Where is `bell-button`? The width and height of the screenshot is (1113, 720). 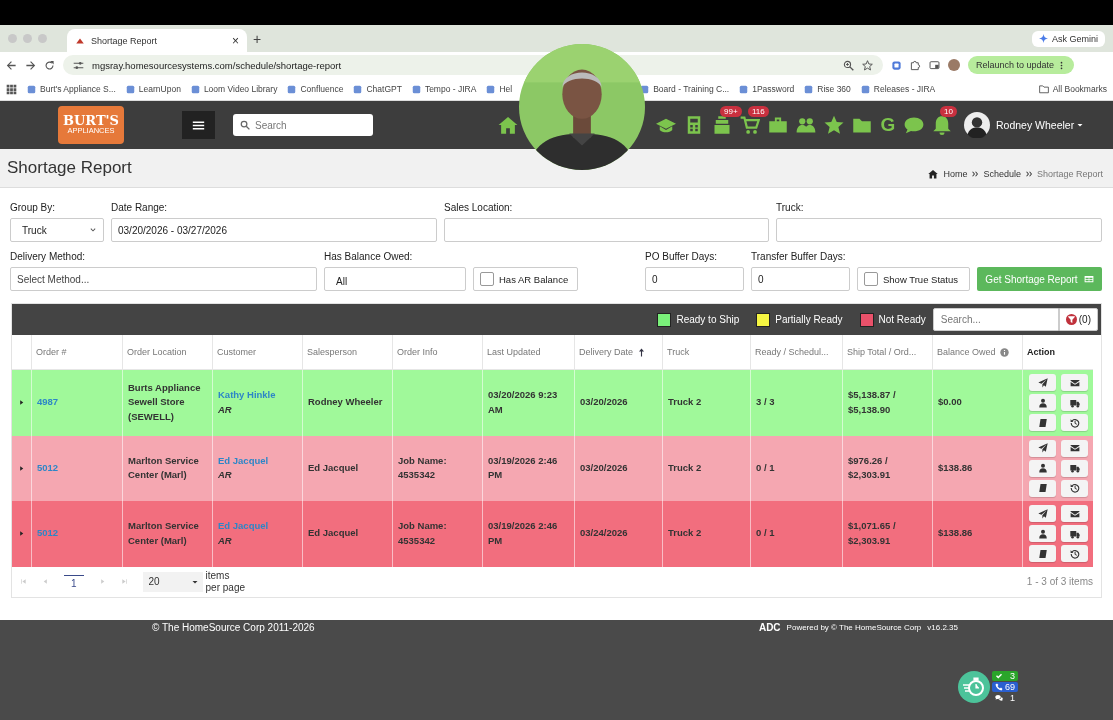 bell-button is located at coordinates (942, 125).